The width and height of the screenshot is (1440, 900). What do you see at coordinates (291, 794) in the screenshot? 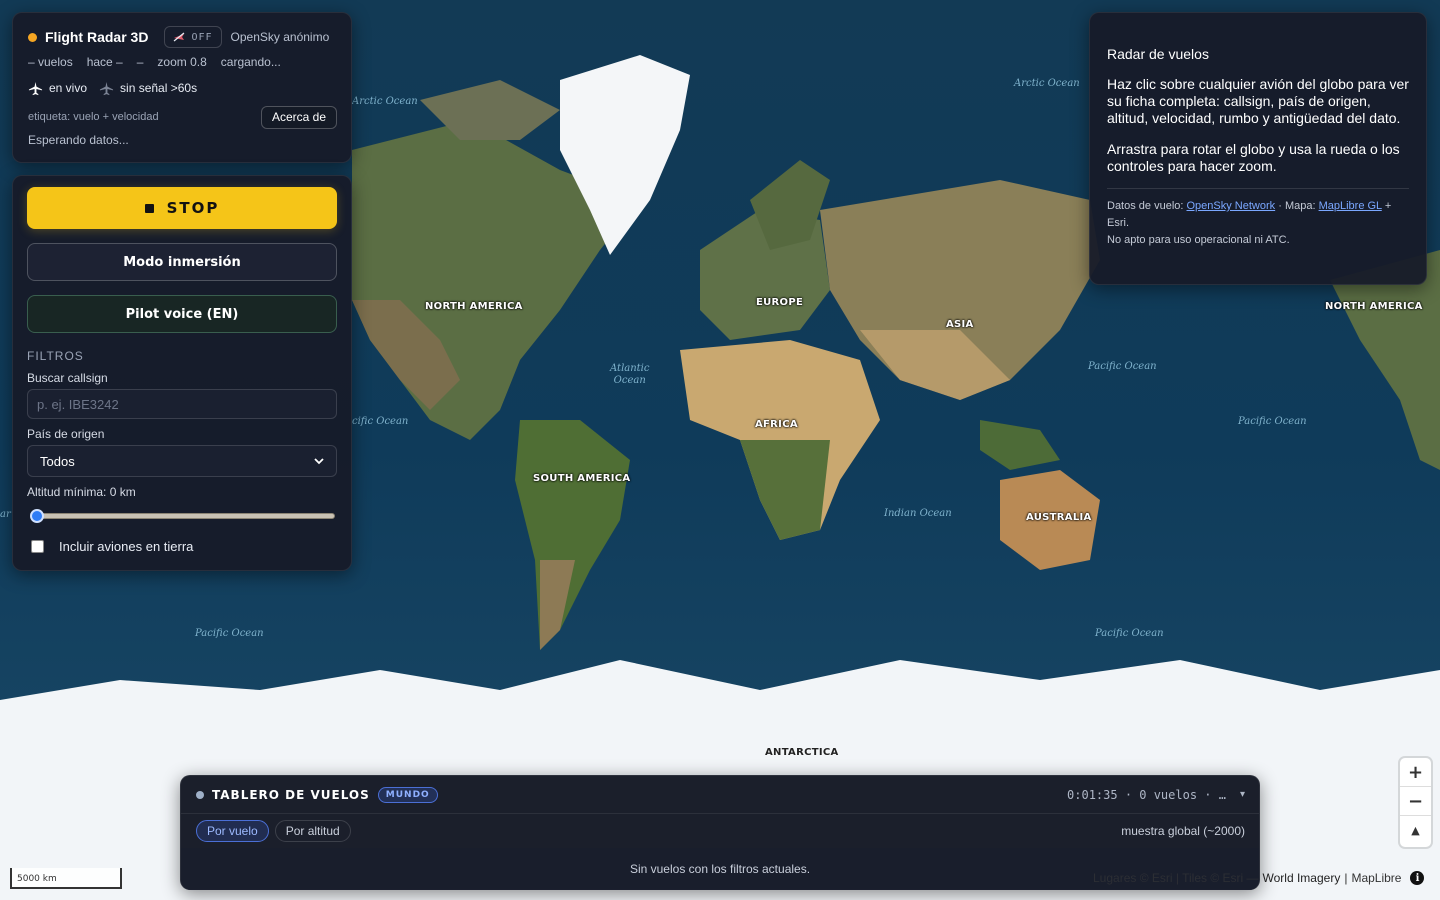
I see `board-title: TABLERO DE VUELOS` at bounding box center [291, 794].